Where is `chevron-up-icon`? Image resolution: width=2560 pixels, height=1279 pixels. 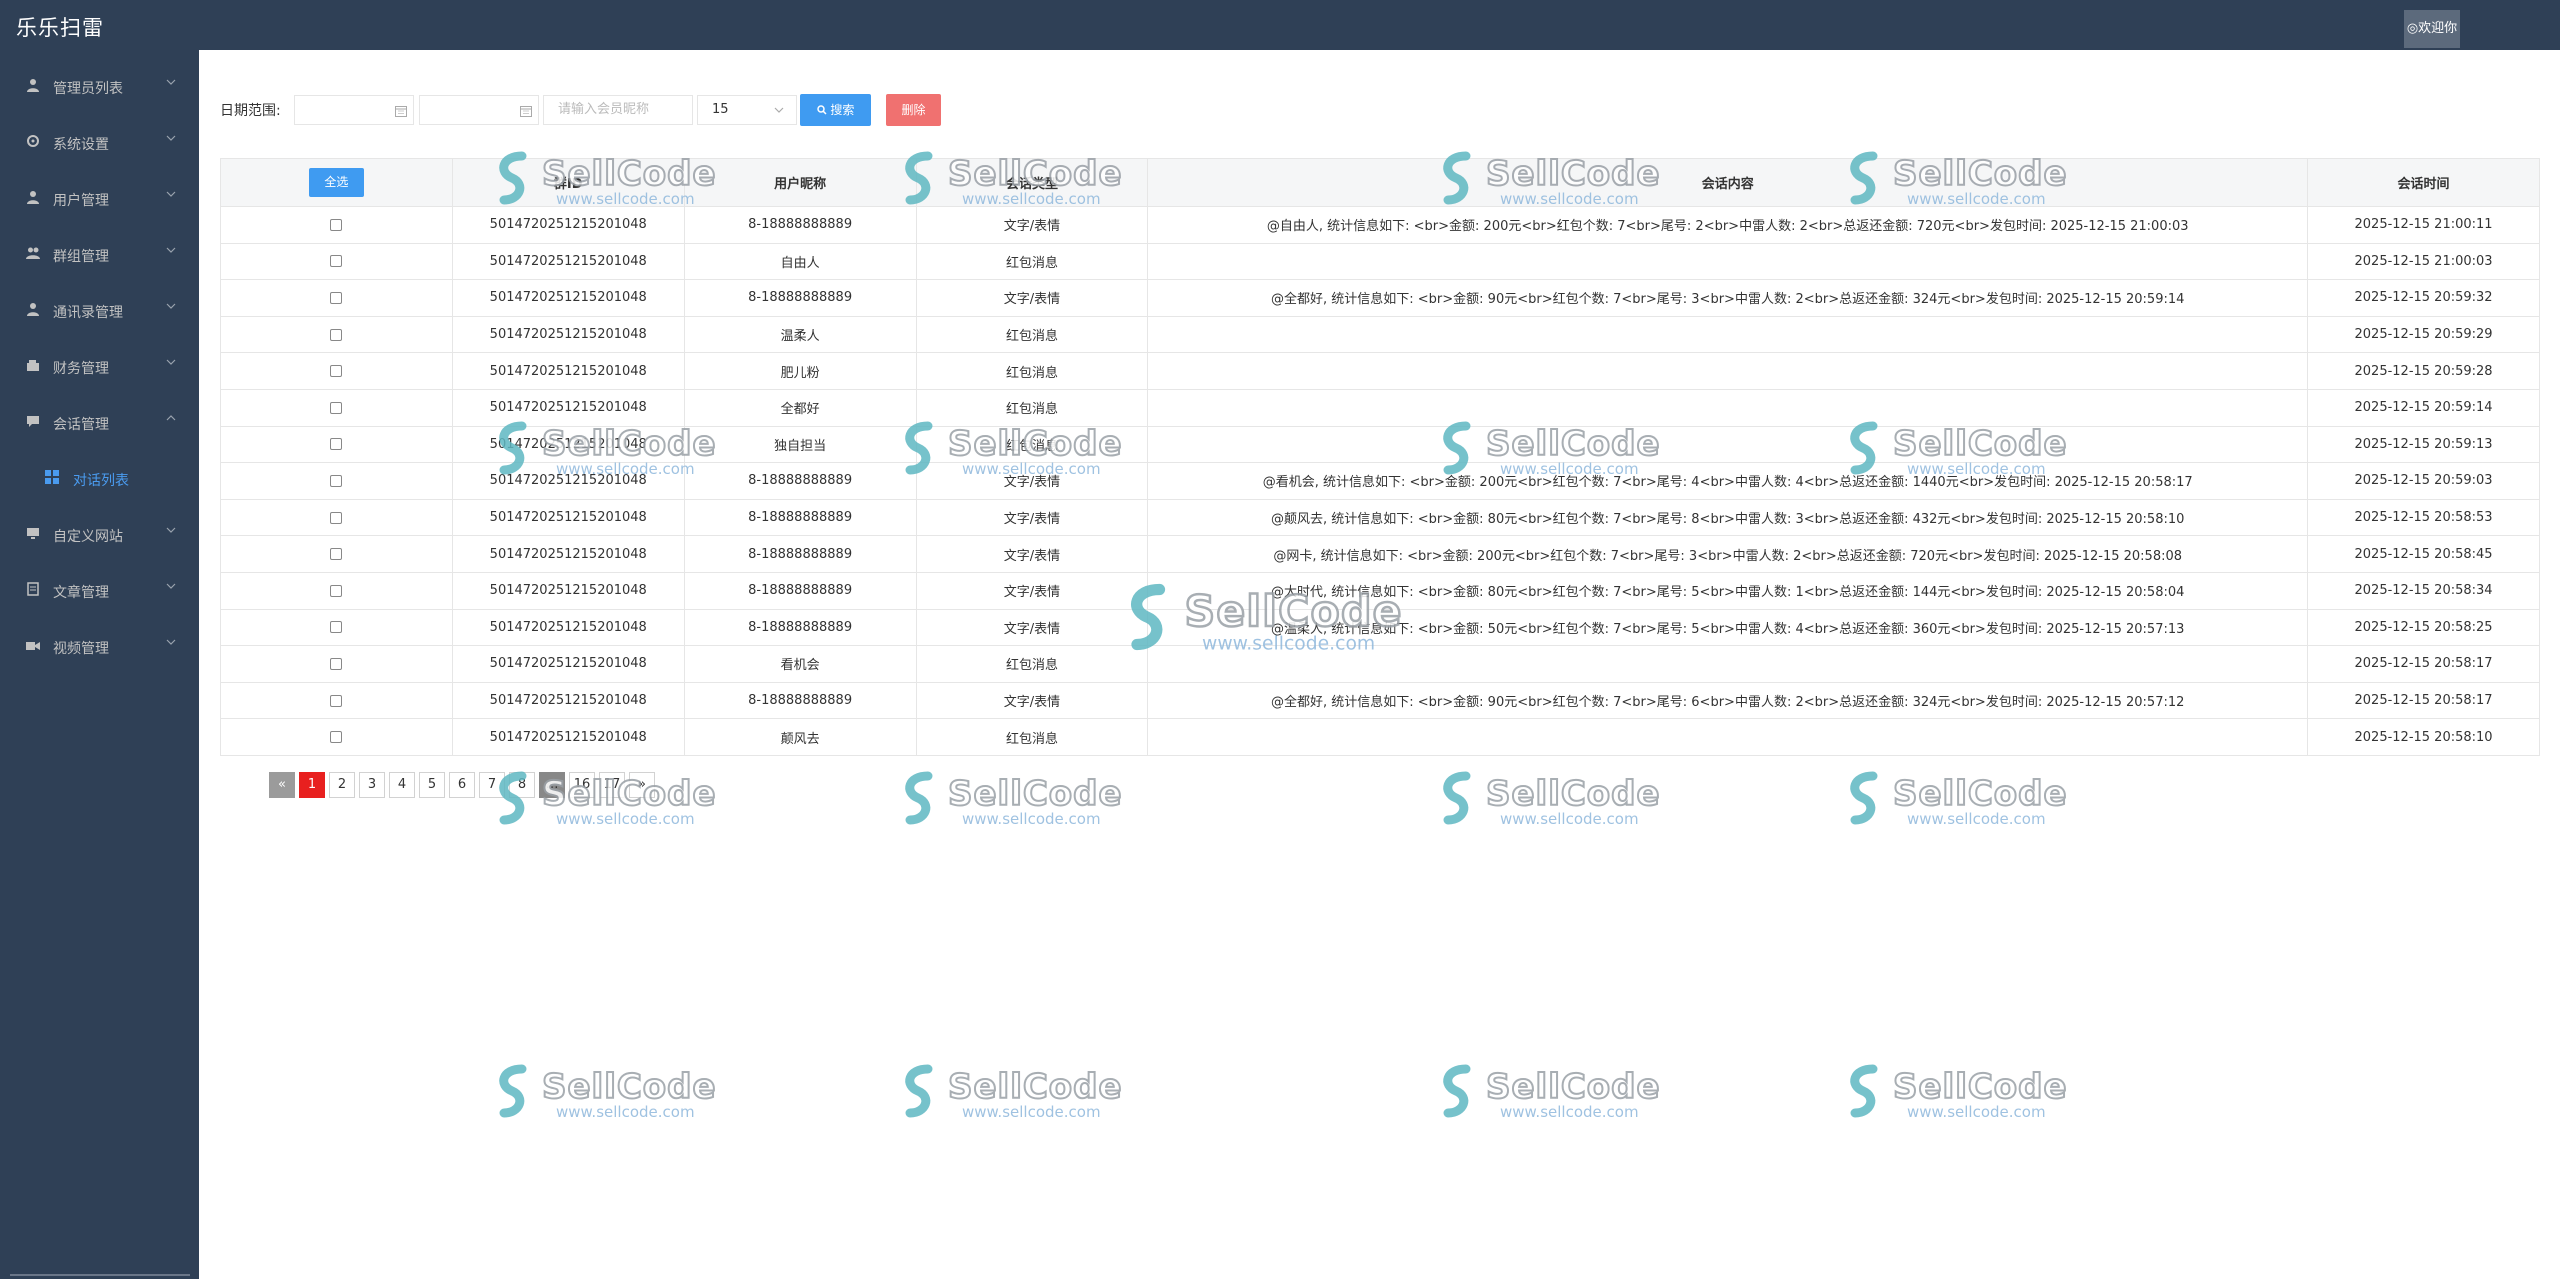
chevron-up-icon is located at coordinates (171, 418).